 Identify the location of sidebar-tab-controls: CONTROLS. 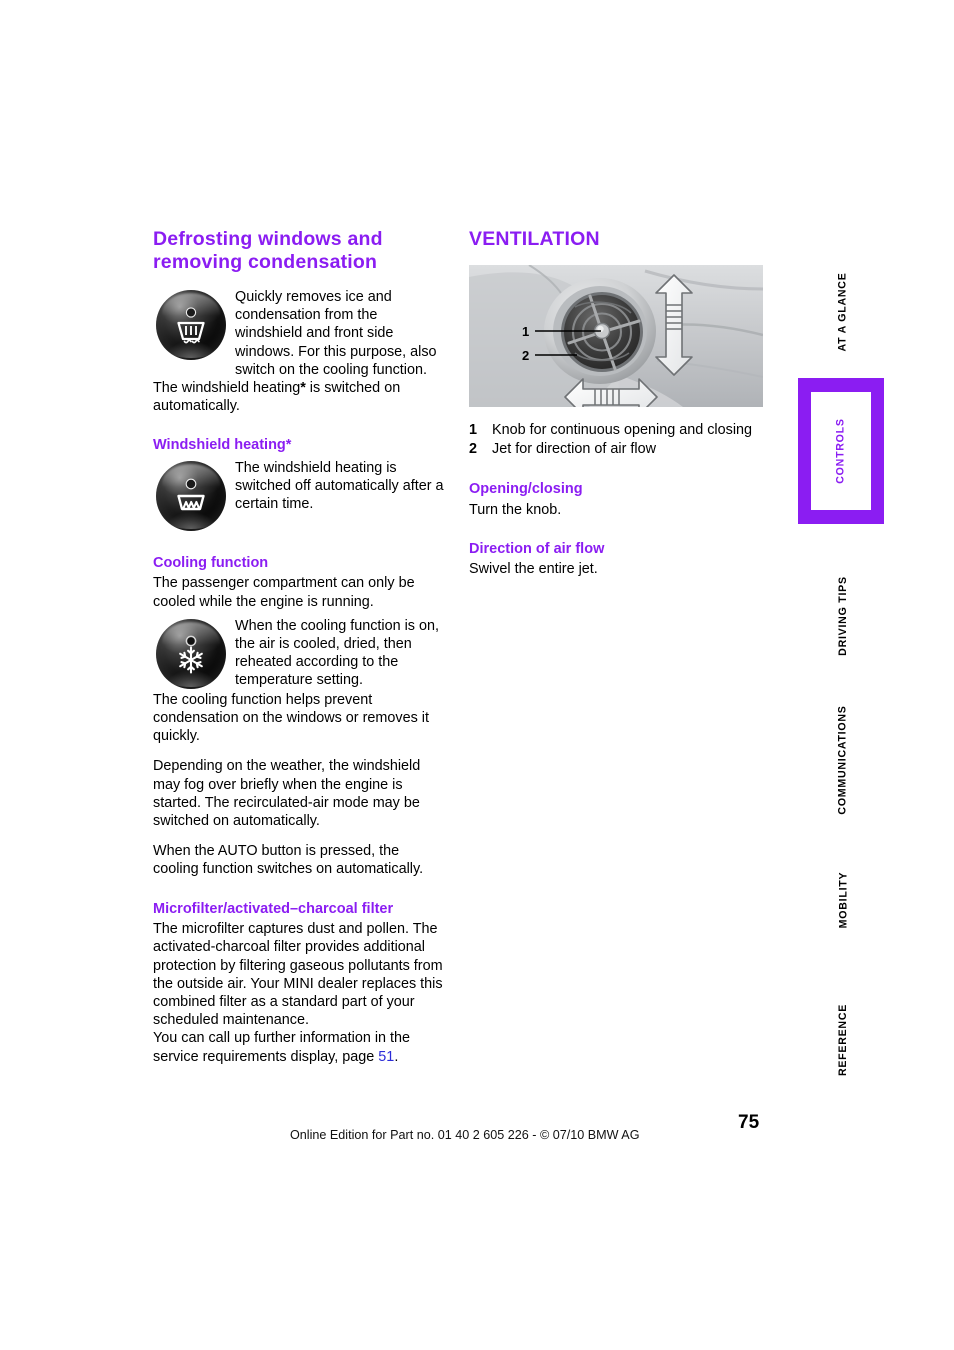
(841, 451).